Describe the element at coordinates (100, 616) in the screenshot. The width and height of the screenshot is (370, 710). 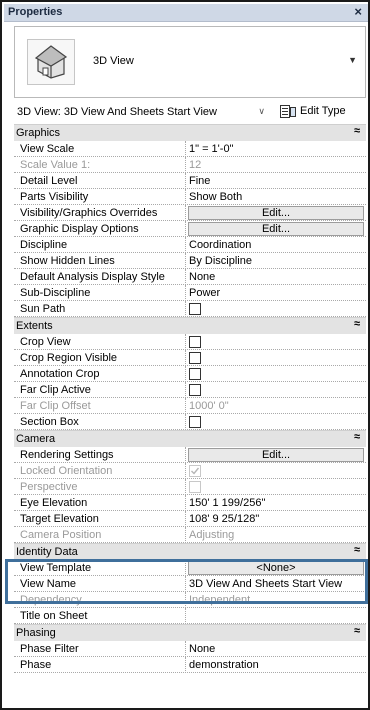
I see `prop-name: Title on Sheet` at that location.